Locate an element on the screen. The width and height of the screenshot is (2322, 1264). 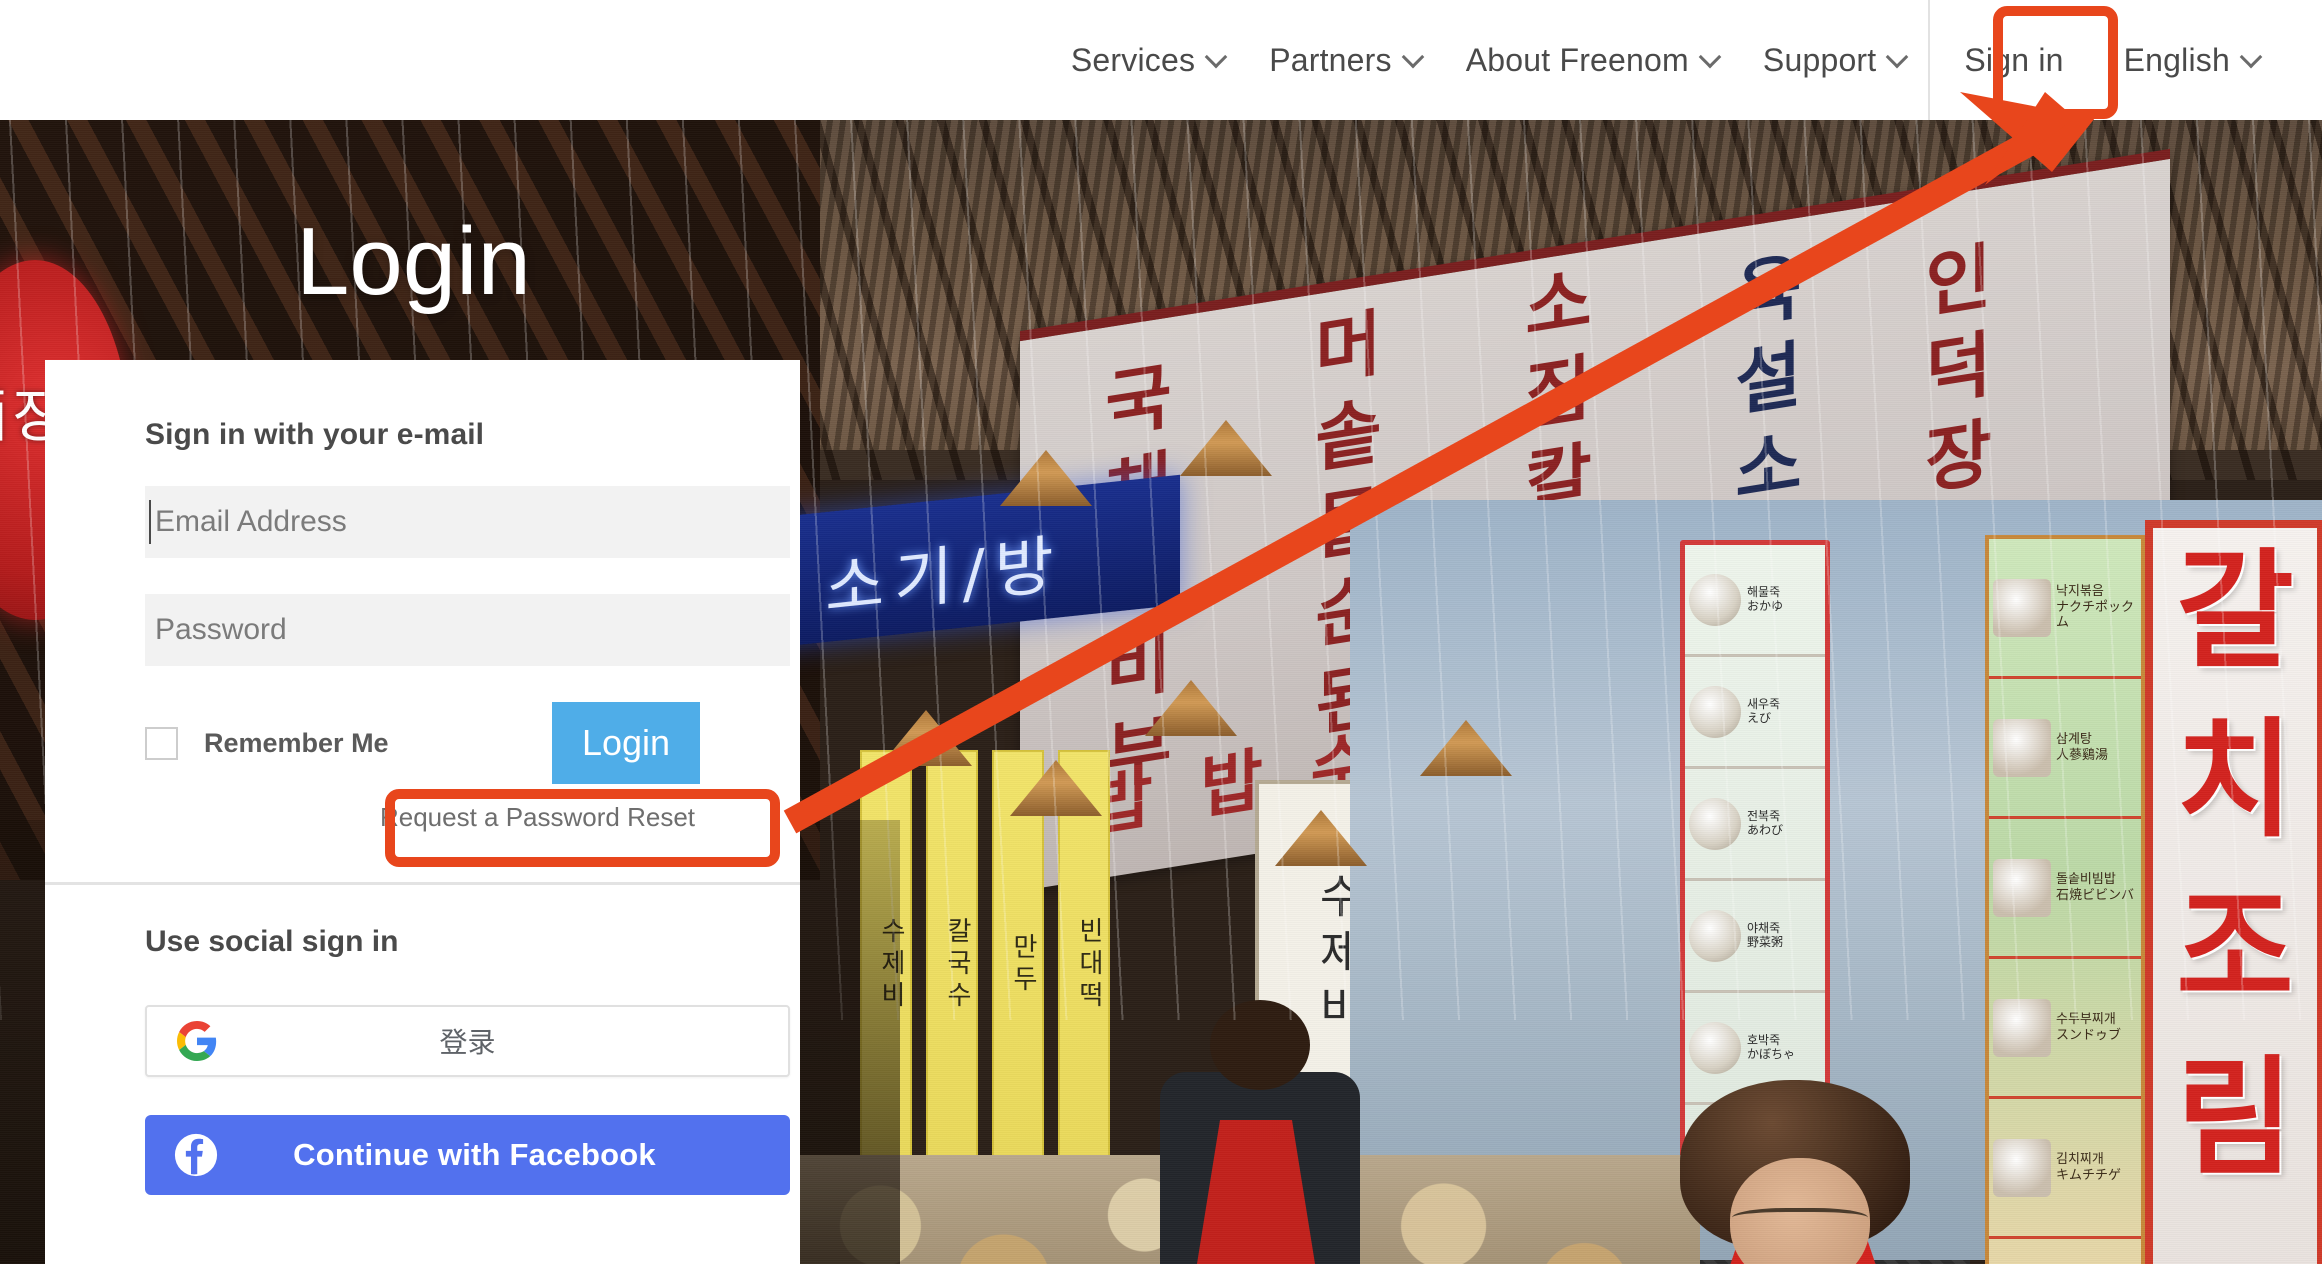
email-placeholder: Email Address is located at coordinates (251, 521).